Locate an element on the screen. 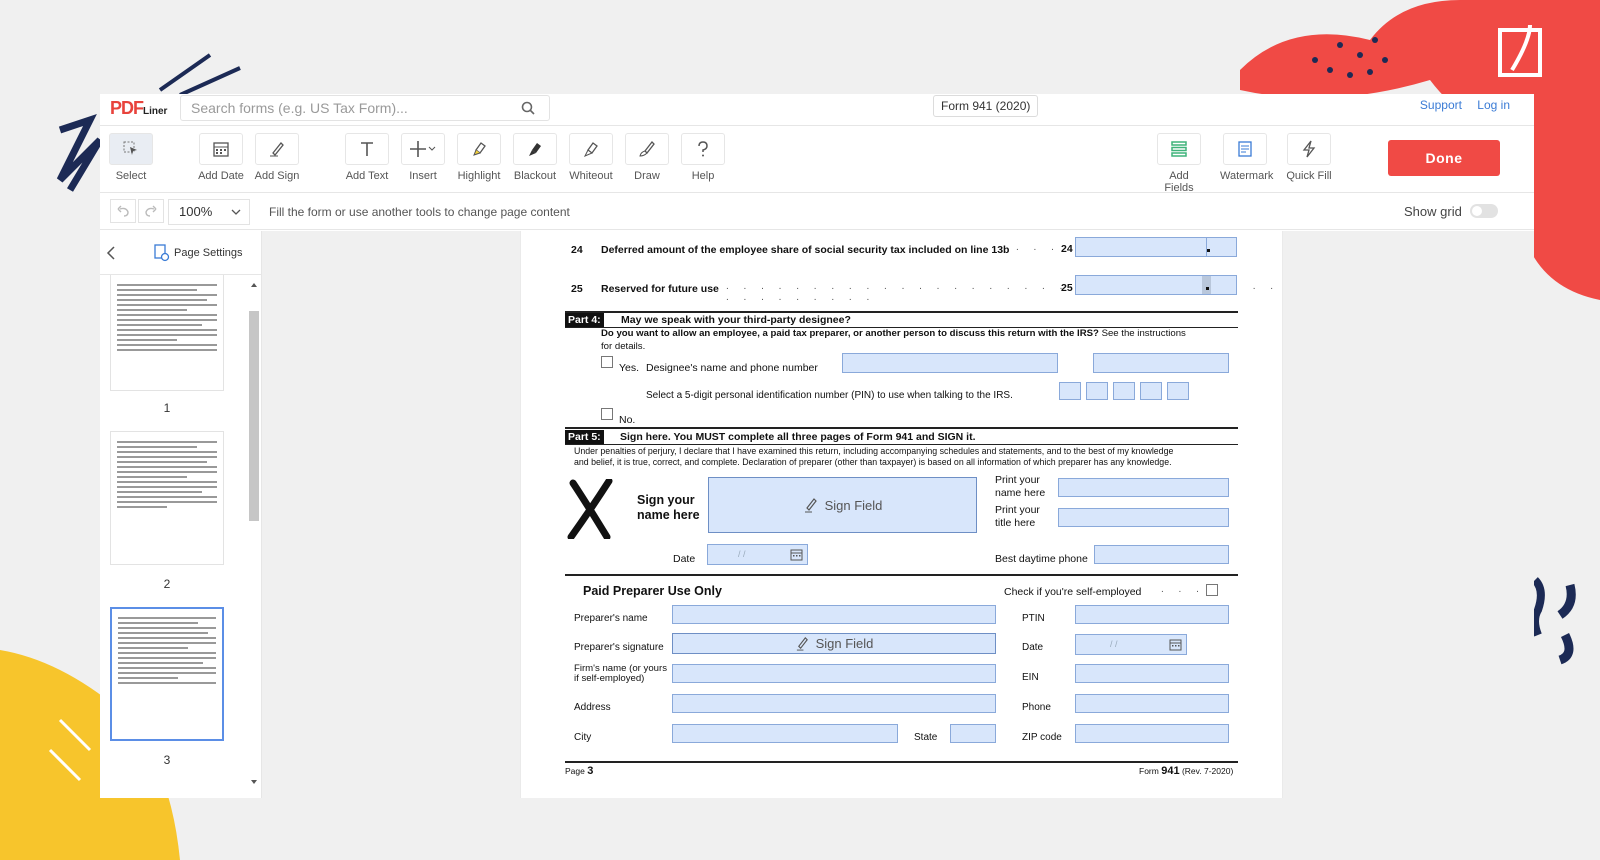 Image resolution: width=1600 pixels, height=860 pixels. lightning-icon is located at coordinates (1309, 149).